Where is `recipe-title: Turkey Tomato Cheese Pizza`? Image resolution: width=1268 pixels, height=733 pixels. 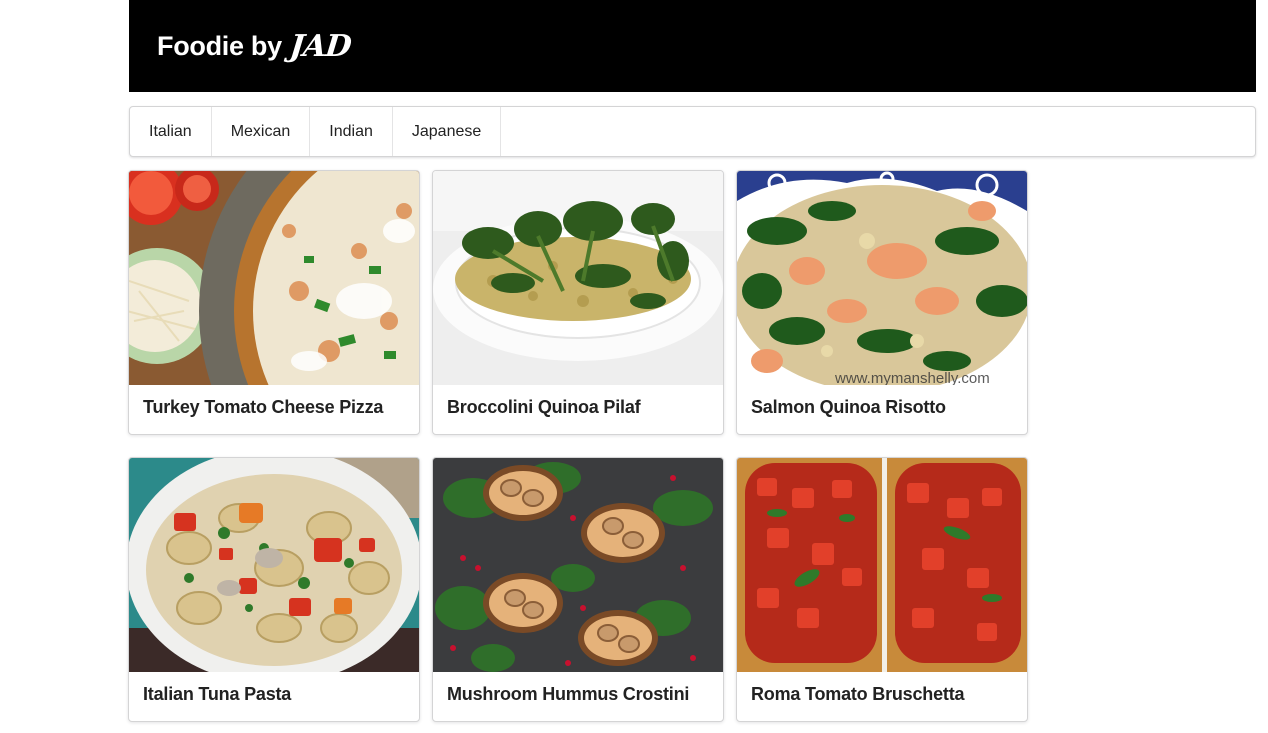
recipe-title: Turkey Tomato Cheese Pizza is located at coordinates (263, 407).